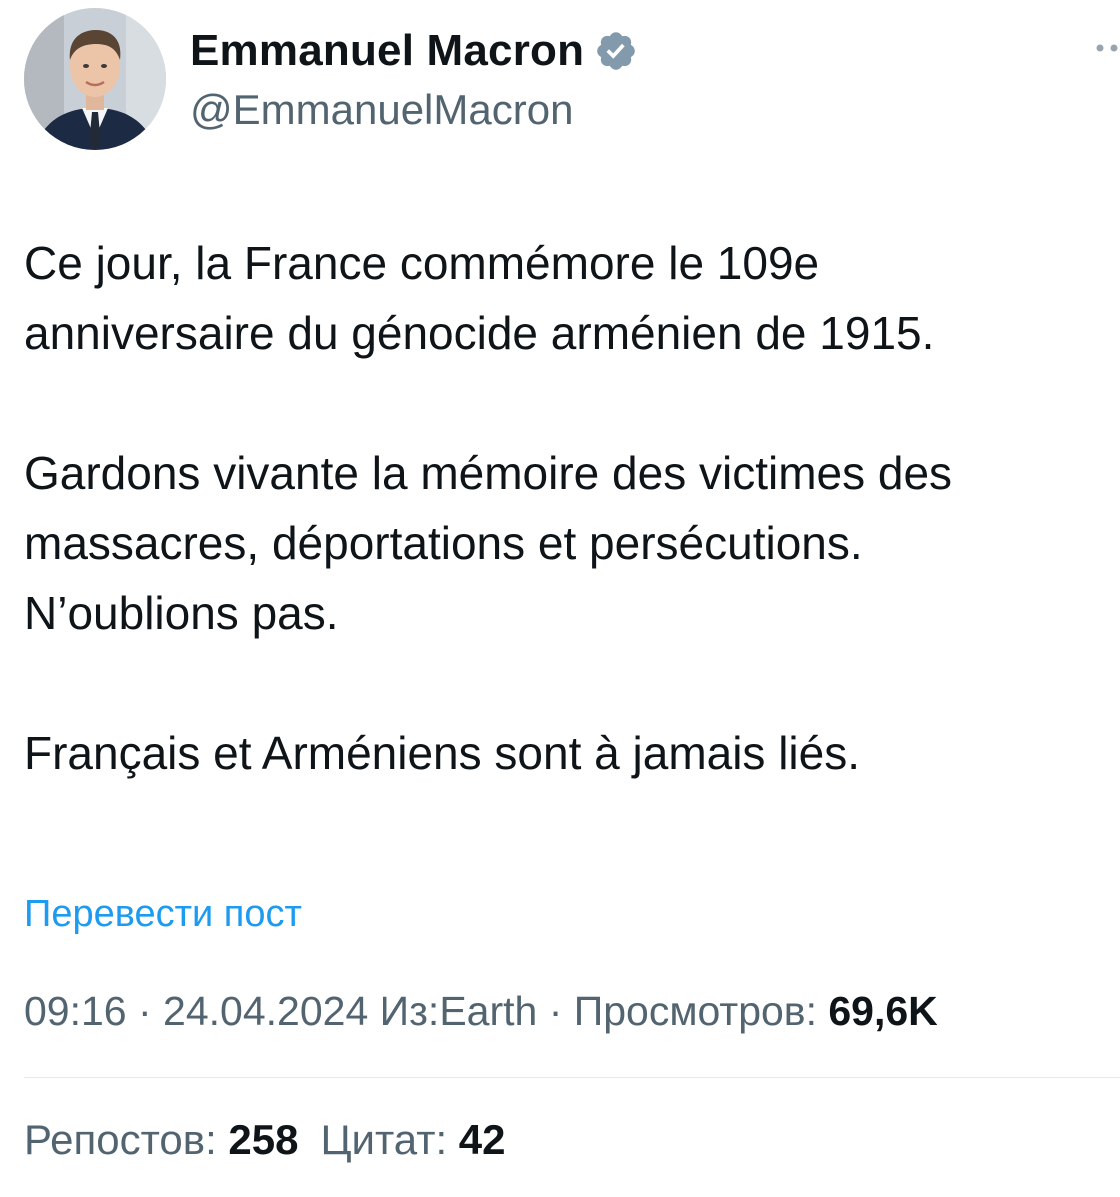 Image resolution: width=1120 pixels, height=1197 pixels. Describe the element at coordinates (1107, 48) in the screenshot. I see `more-options-icon` at that location.